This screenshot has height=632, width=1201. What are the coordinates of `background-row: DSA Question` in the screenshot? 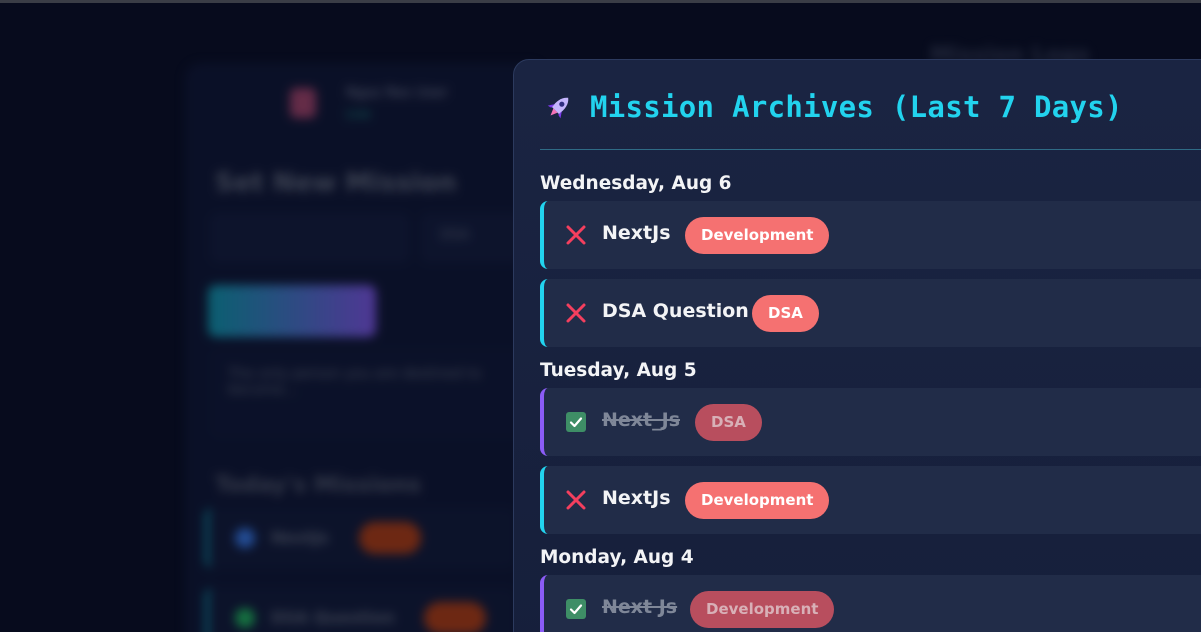 It's located at (360, 610).